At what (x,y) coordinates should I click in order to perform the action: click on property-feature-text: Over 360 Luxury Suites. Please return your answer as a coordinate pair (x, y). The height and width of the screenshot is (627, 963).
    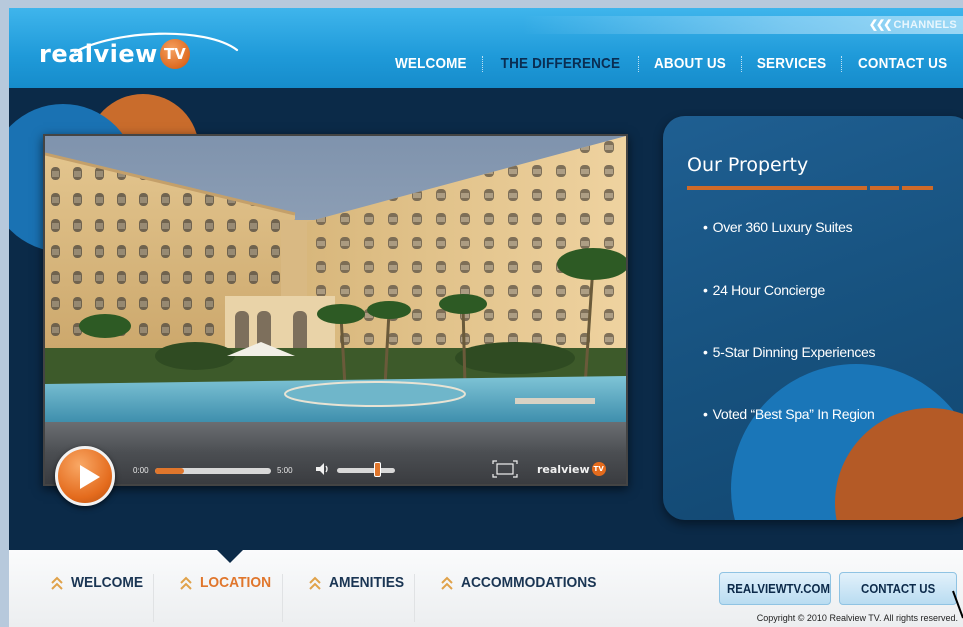
    Looking at the image, I should click on (782, 227).